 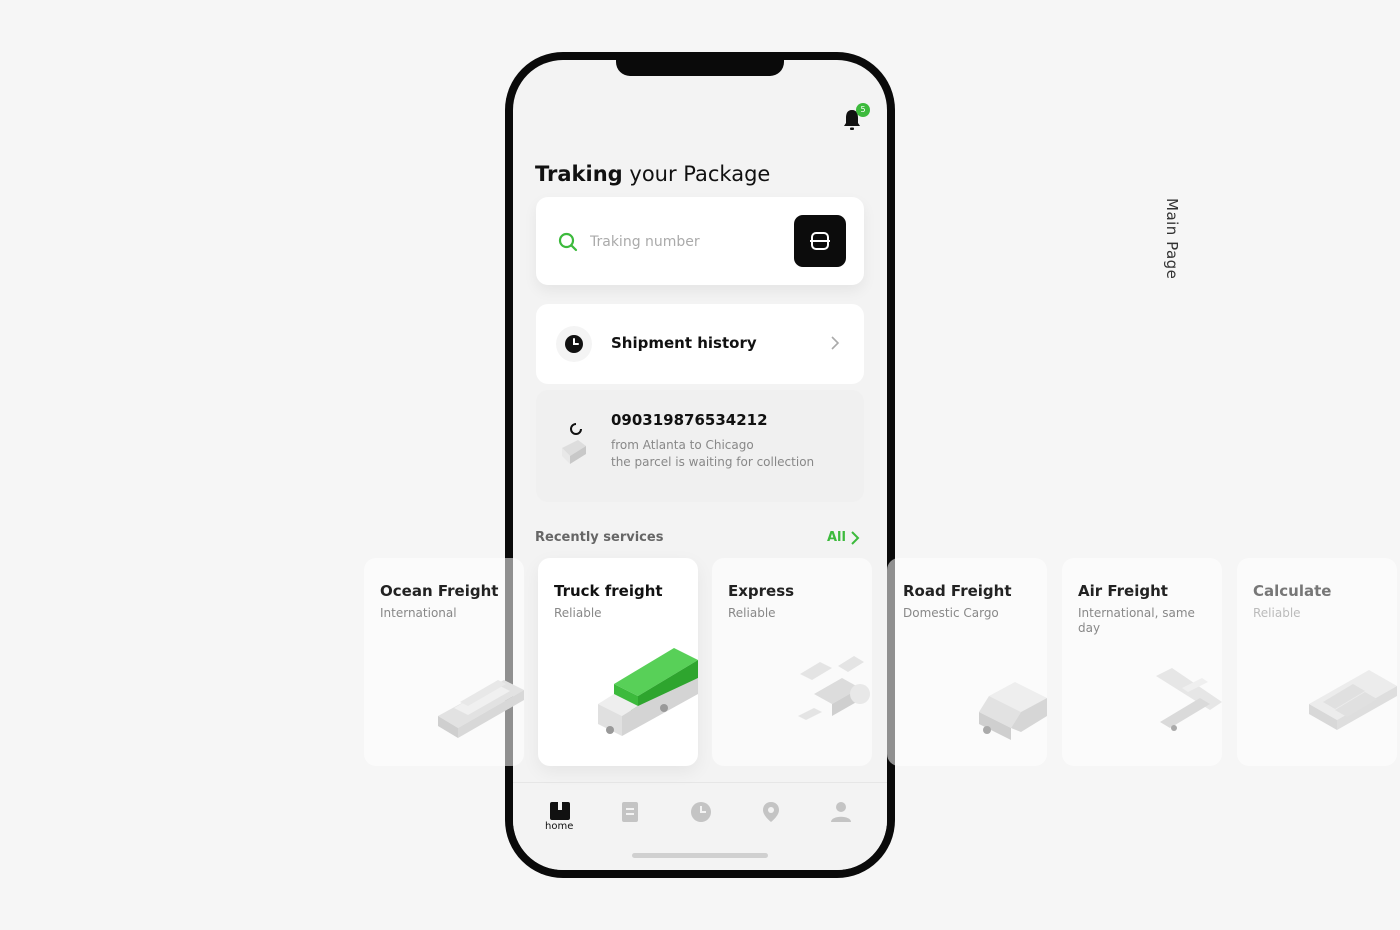 I want to click on profile-tab-icon, so click(x=841, y=812).